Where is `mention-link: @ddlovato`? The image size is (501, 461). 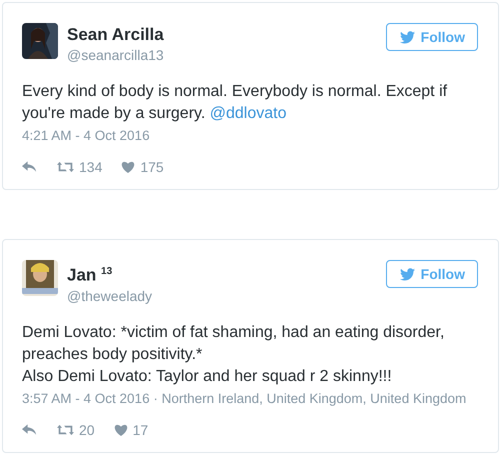
mention-link: @ddlovato is located at coordinates (248, 113).